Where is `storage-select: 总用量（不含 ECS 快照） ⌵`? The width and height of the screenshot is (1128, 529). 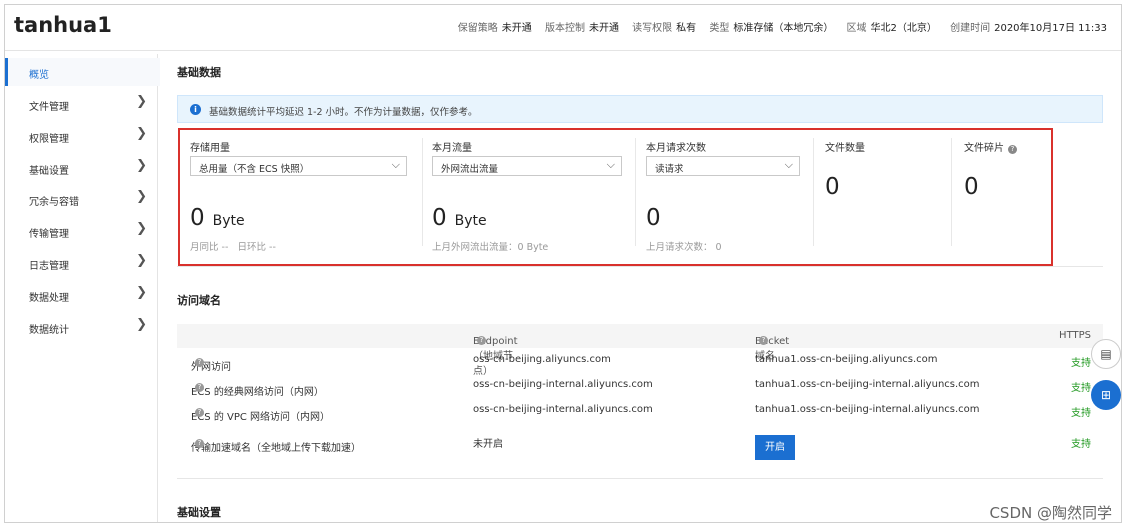 storage-select: 总用量（不含 ECS 快照） ⌵ is located at coordinates (298, 166).